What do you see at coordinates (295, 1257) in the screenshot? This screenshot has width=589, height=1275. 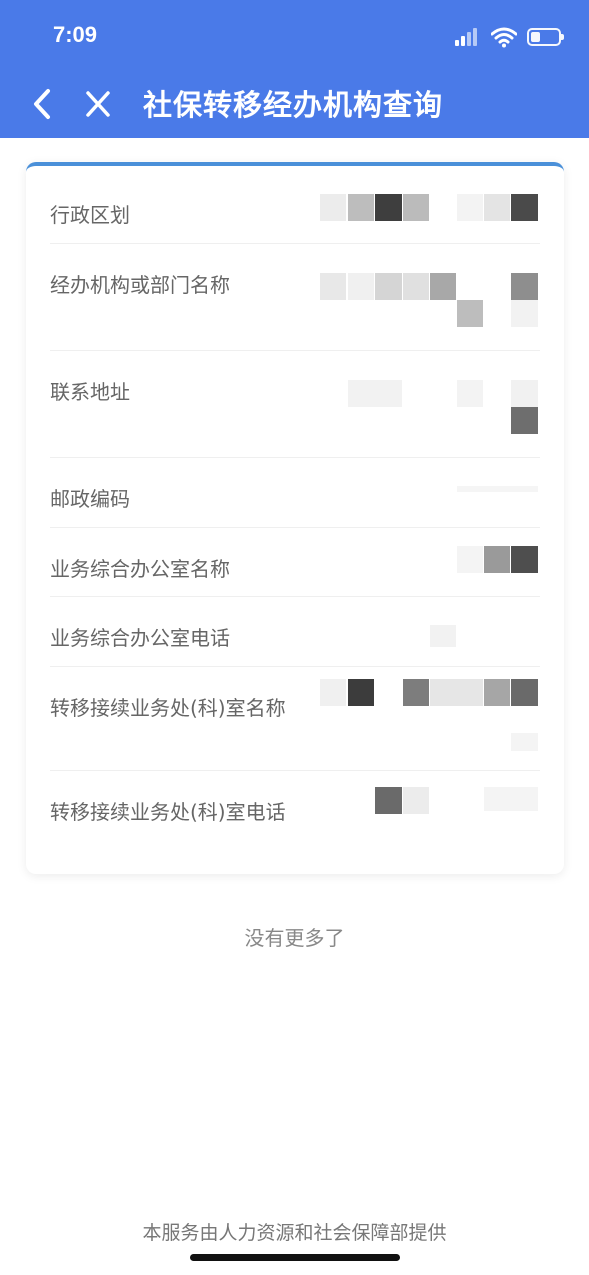 I see `home-indicator` at bounding box center [295, 1257].